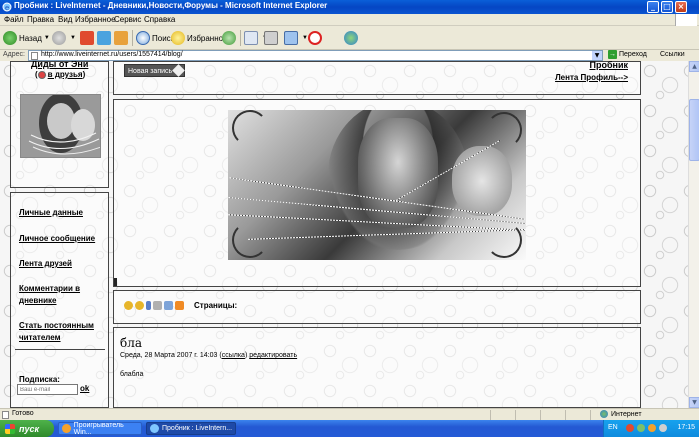  I want to click on close-button: ×, so click(681, 7).